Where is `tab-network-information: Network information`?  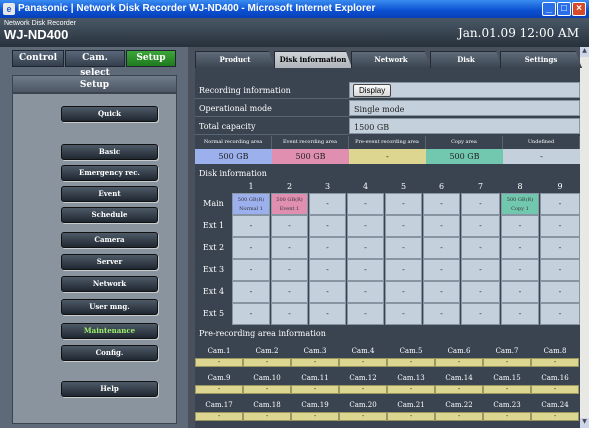 tab-network-information: Network information is located at coordinates (391, 59).